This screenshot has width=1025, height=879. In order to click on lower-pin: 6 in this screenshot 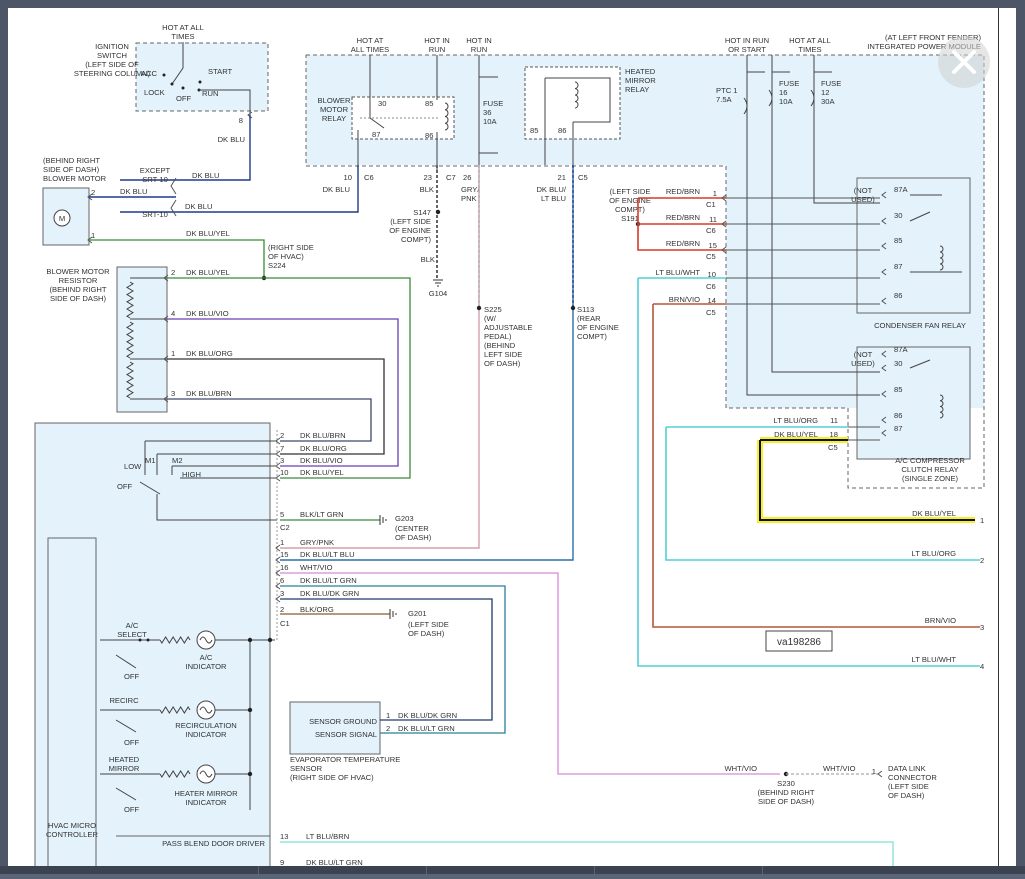, I will do `click(282, 580)`.